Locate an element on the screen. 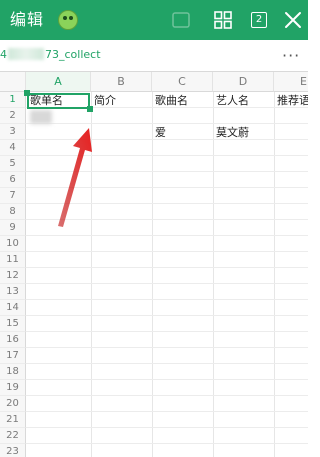 The image size is (320, 457). row-header-23: 23 is located at coordinates (13, 450).